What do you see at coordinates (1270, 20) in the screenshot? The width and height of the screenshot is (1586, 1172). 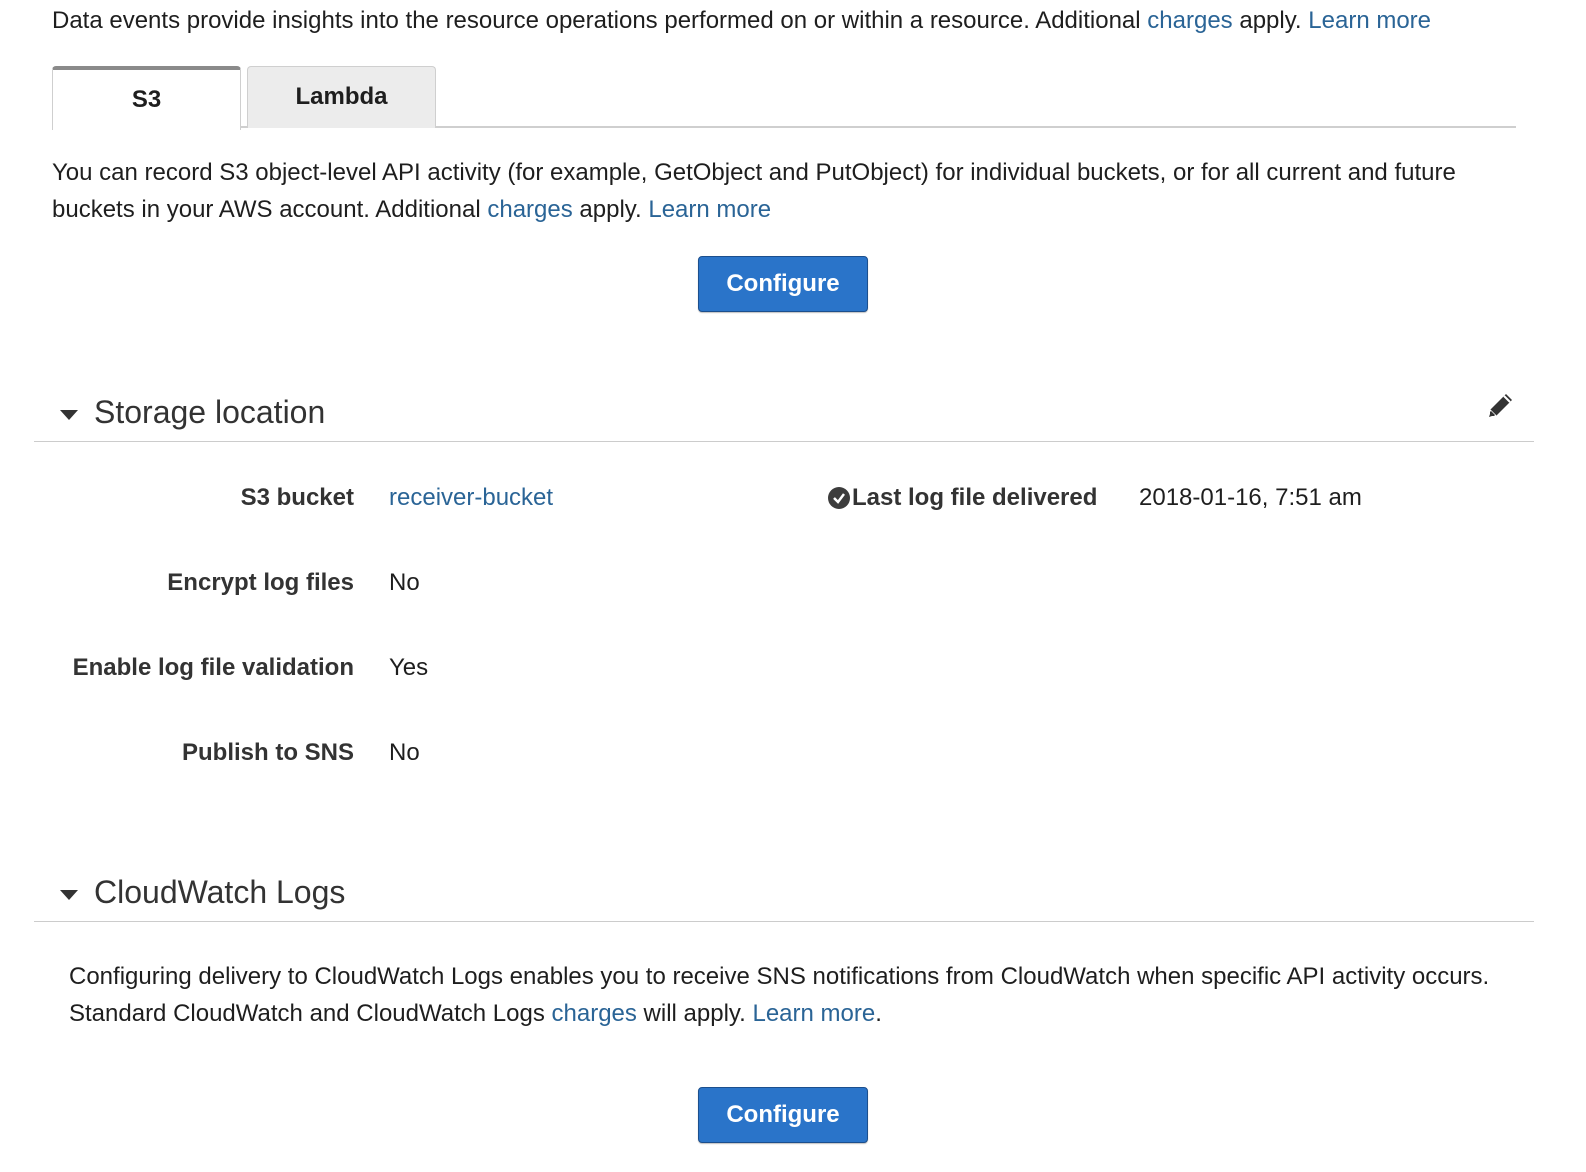 I see `intro-after-text: apply.` at bounding box center [1270, 20].